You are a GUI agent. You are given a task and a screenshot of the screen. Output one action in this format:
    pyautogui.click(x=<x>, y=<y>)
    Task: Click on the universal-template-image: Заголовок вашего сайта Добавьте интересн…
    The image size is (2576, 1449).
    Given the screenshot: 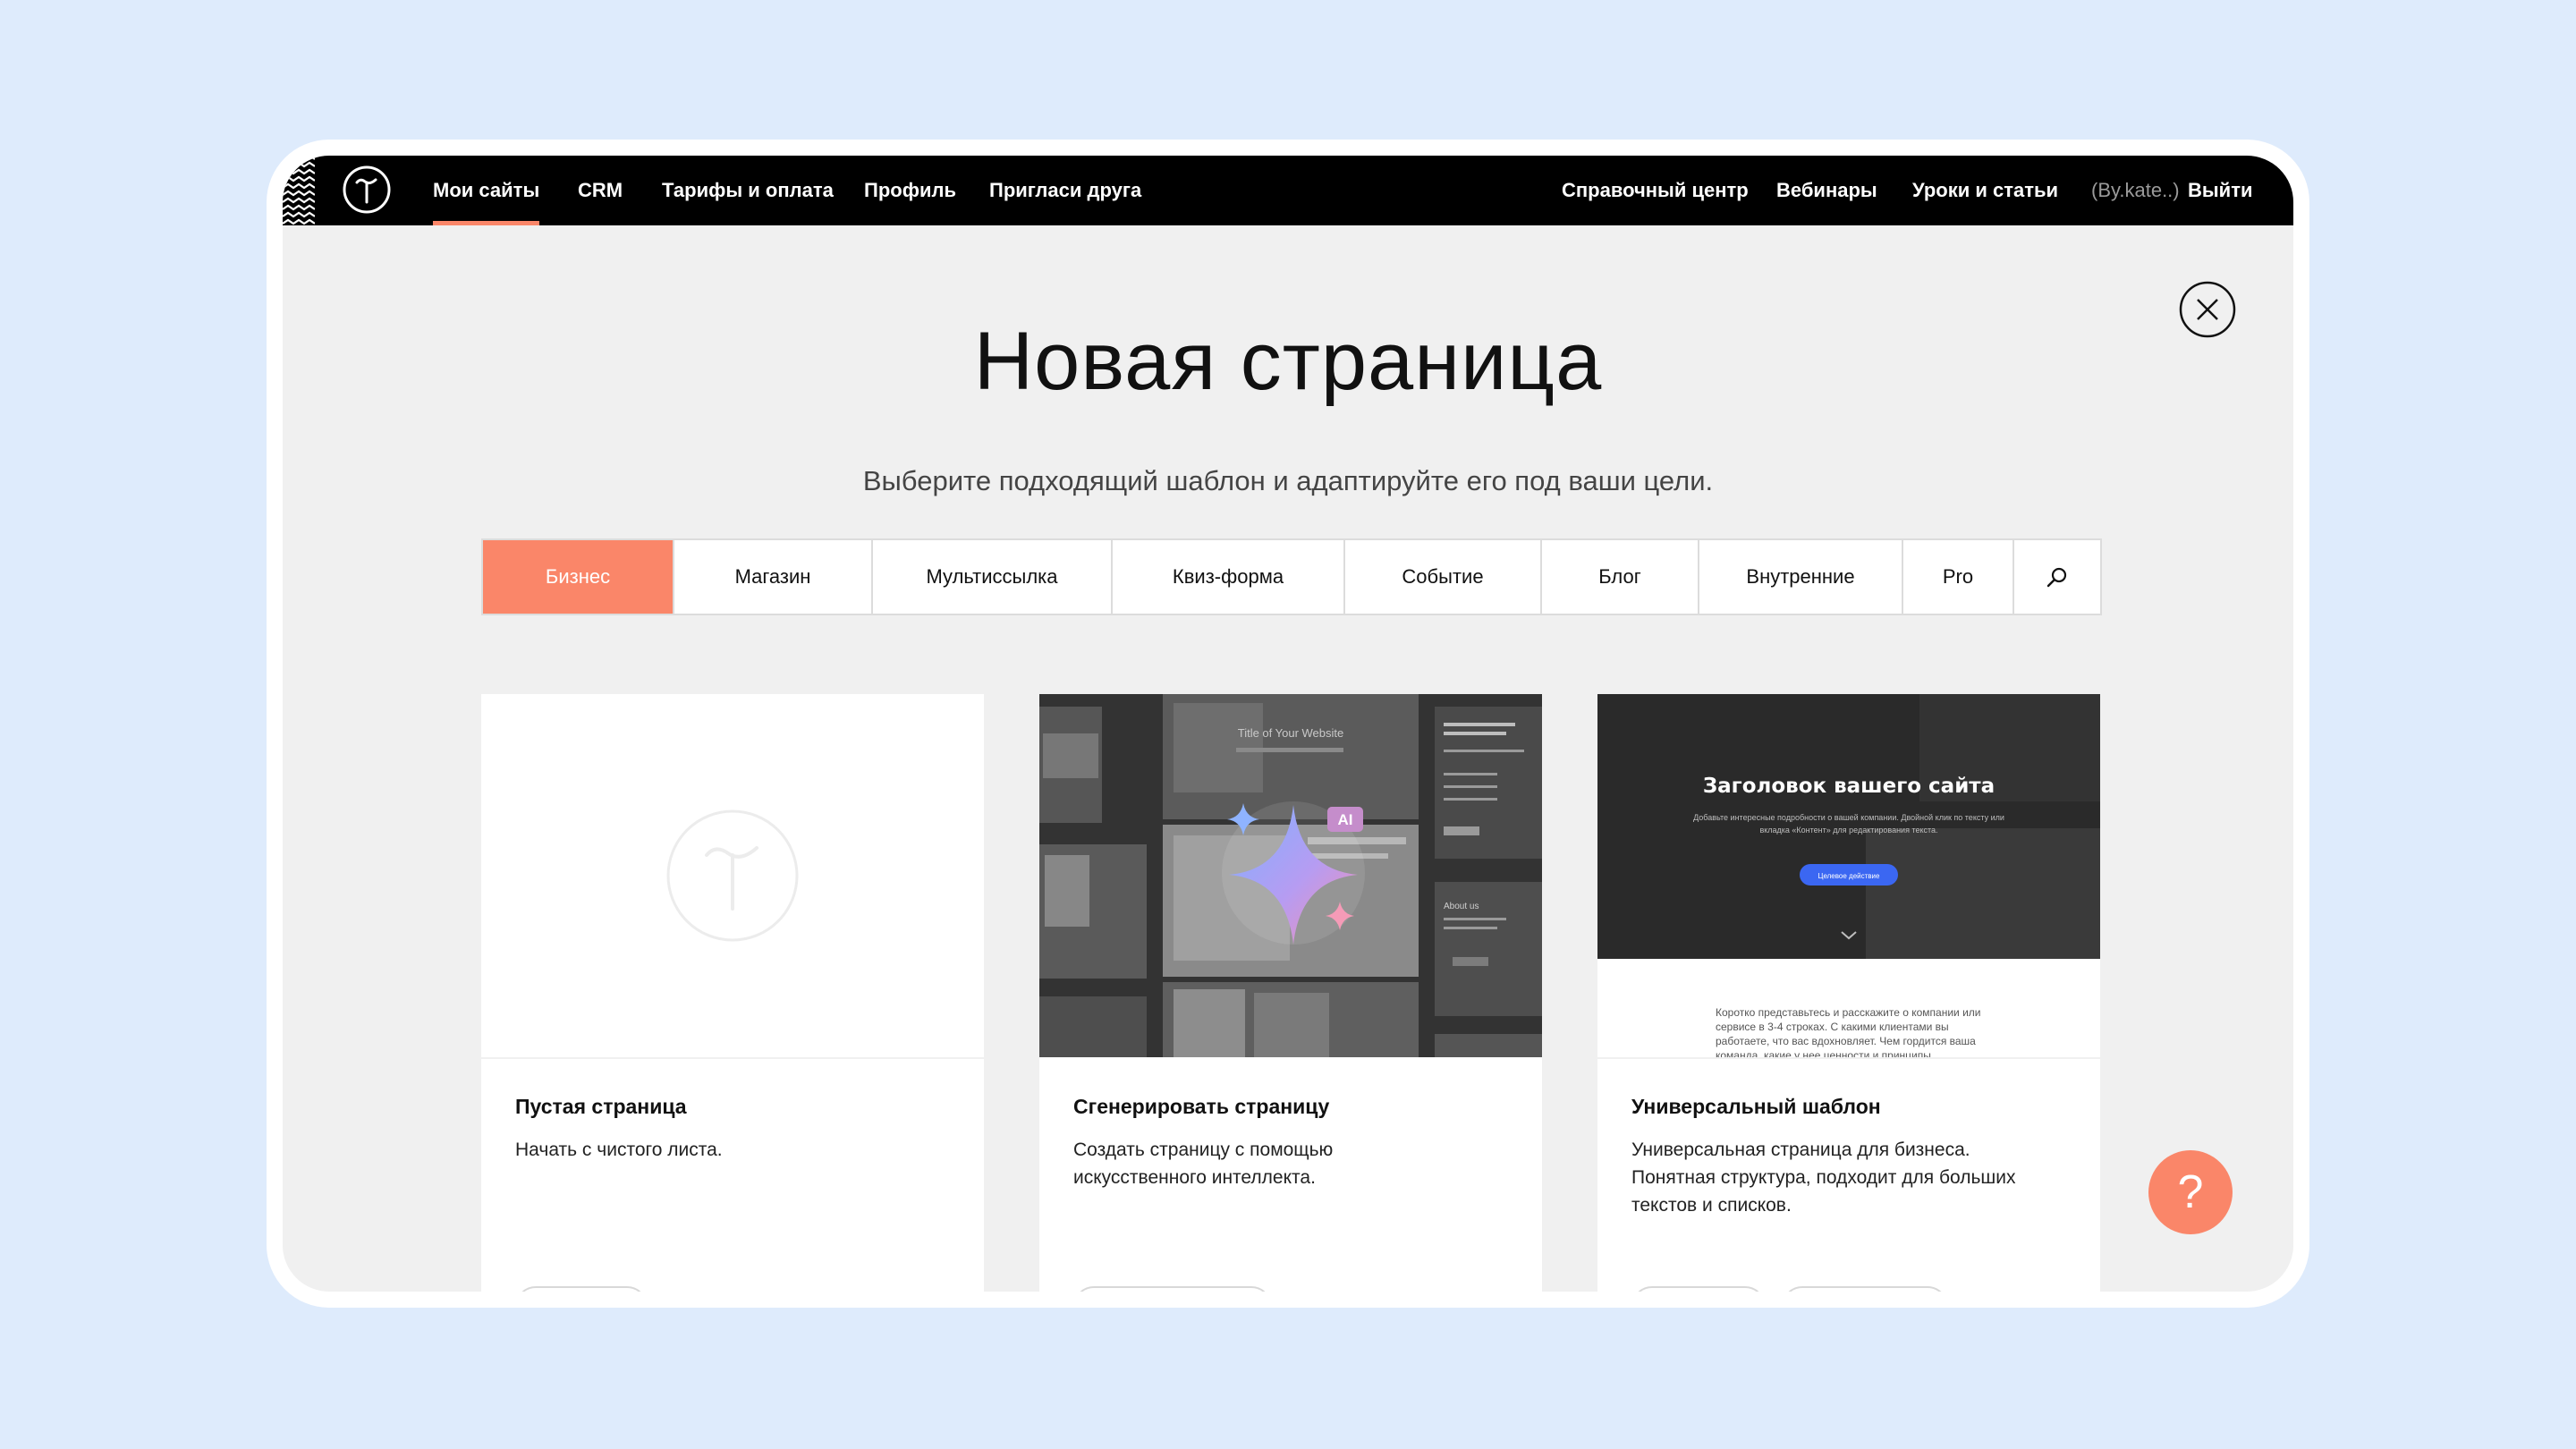 What is the action you would take?
    pyautogui.click(x=1848, y=875)
    